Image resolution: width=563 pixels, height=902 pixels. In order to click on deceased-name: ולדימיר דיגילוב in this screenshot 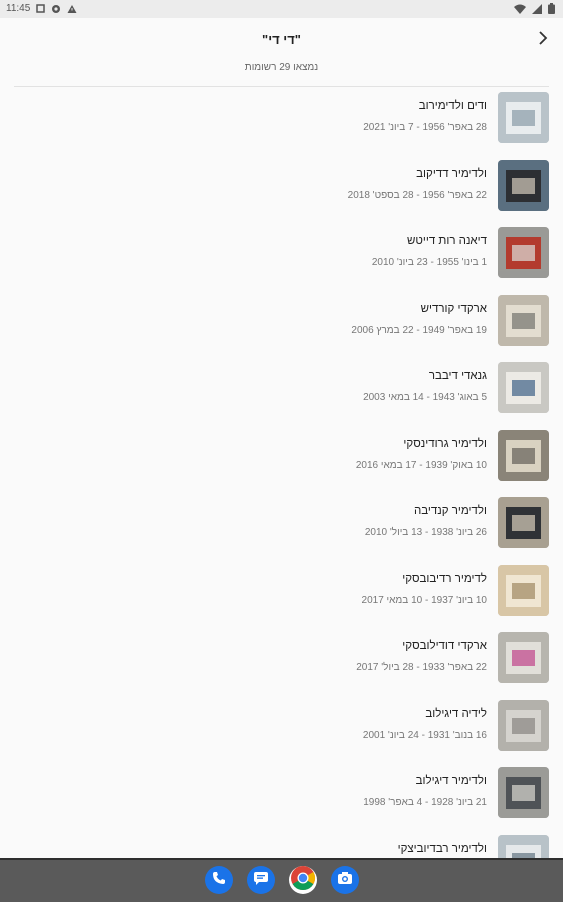, I will do `click(451, 781)`.